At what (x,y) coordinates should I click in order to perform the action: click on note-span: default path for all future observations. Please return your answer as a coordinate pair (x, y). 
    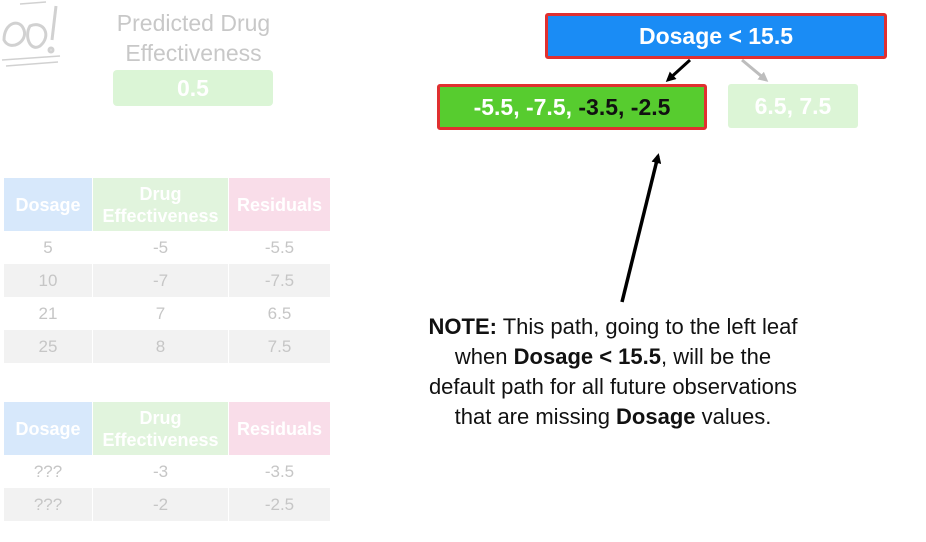
    Looking at the image, I should click on (613, 386).